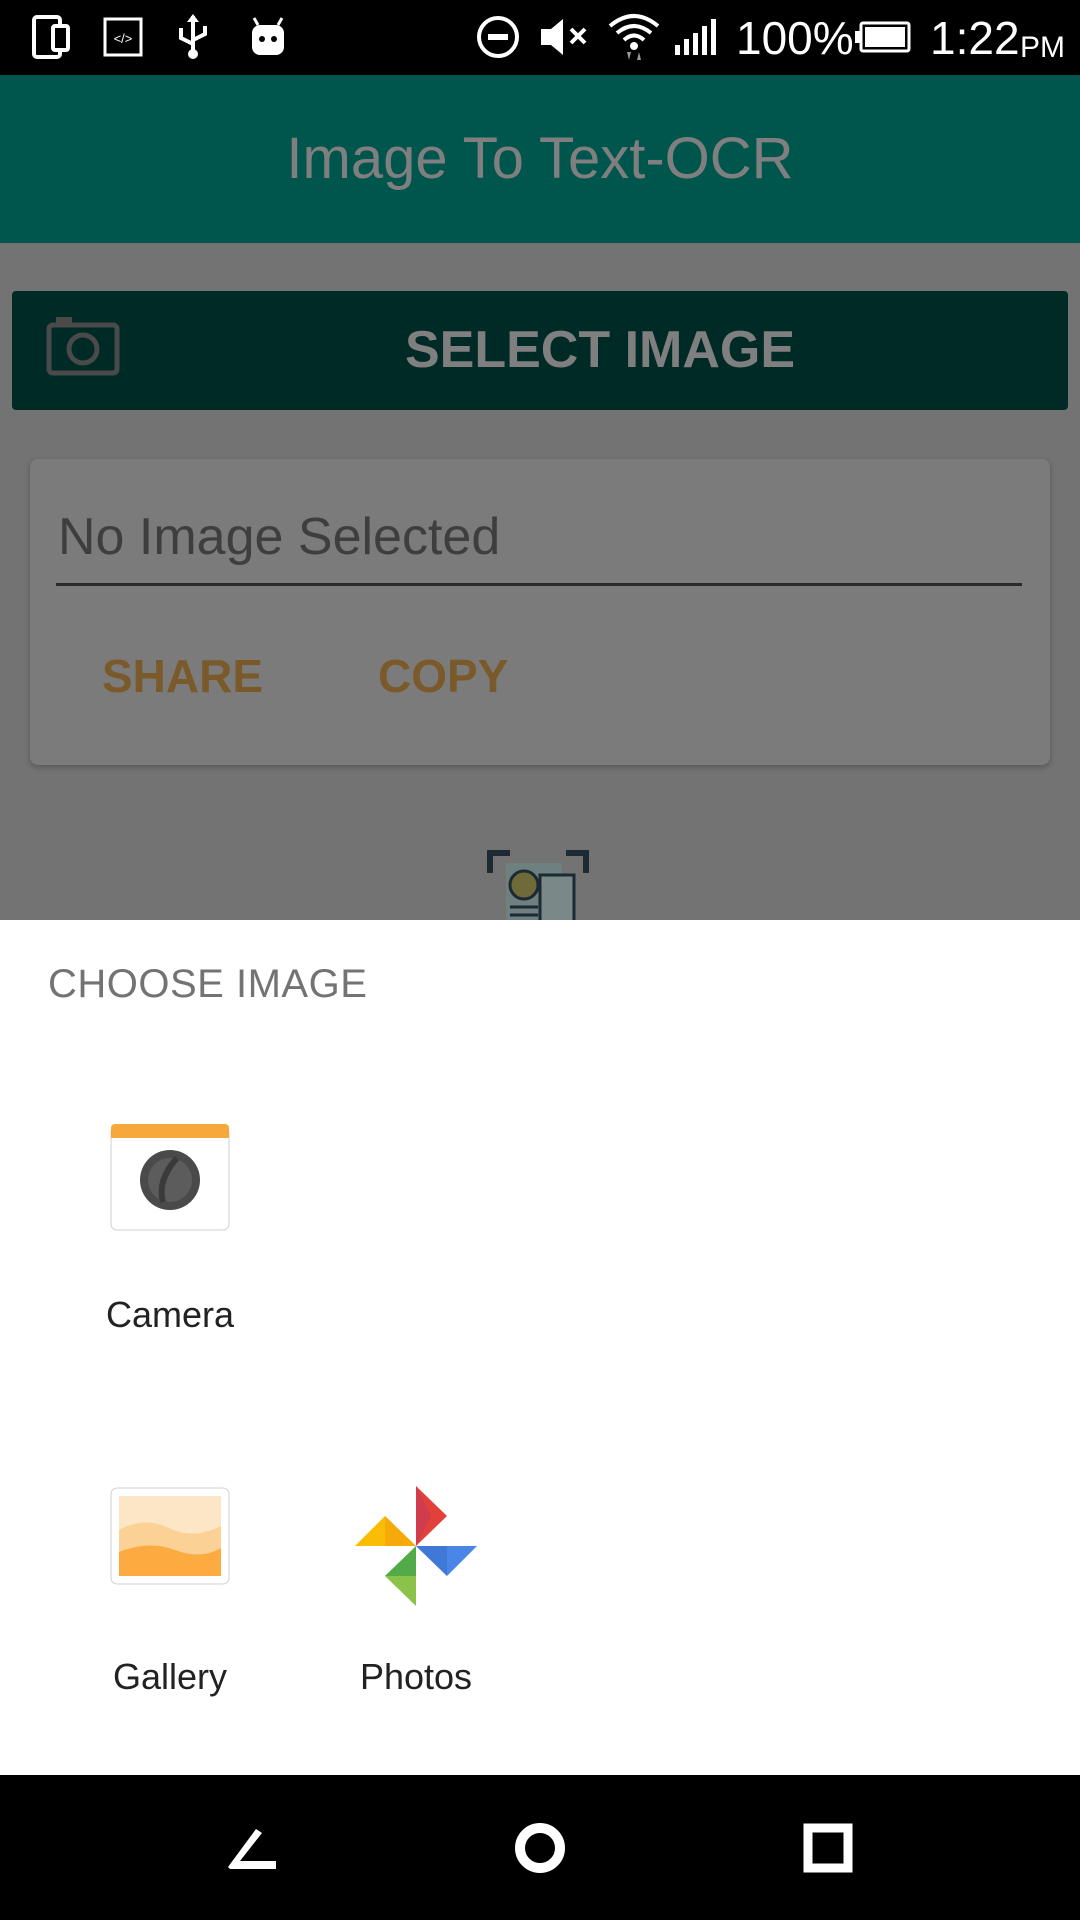 Image resolution: width=1080 pixels, height=1920 pixels. What do you see at coordinates (268, 37) in the screenshot?
I see `android-icon` at bounding box center [268, 37].